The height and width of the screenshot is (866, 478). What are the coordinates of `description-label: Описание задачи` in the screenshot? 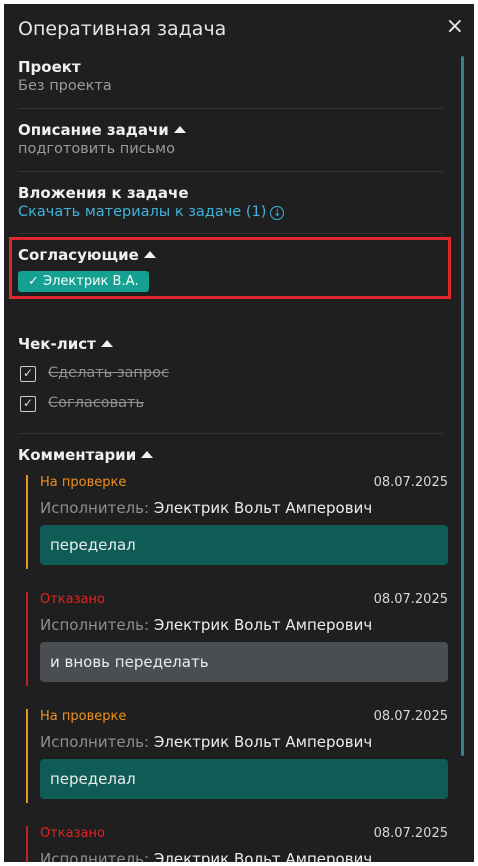 It's located at (93, 130).